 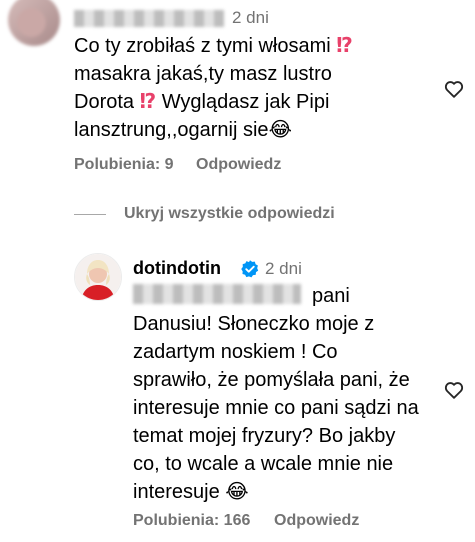 I want to click on commenter-avatar, so click(x=34, y=23).